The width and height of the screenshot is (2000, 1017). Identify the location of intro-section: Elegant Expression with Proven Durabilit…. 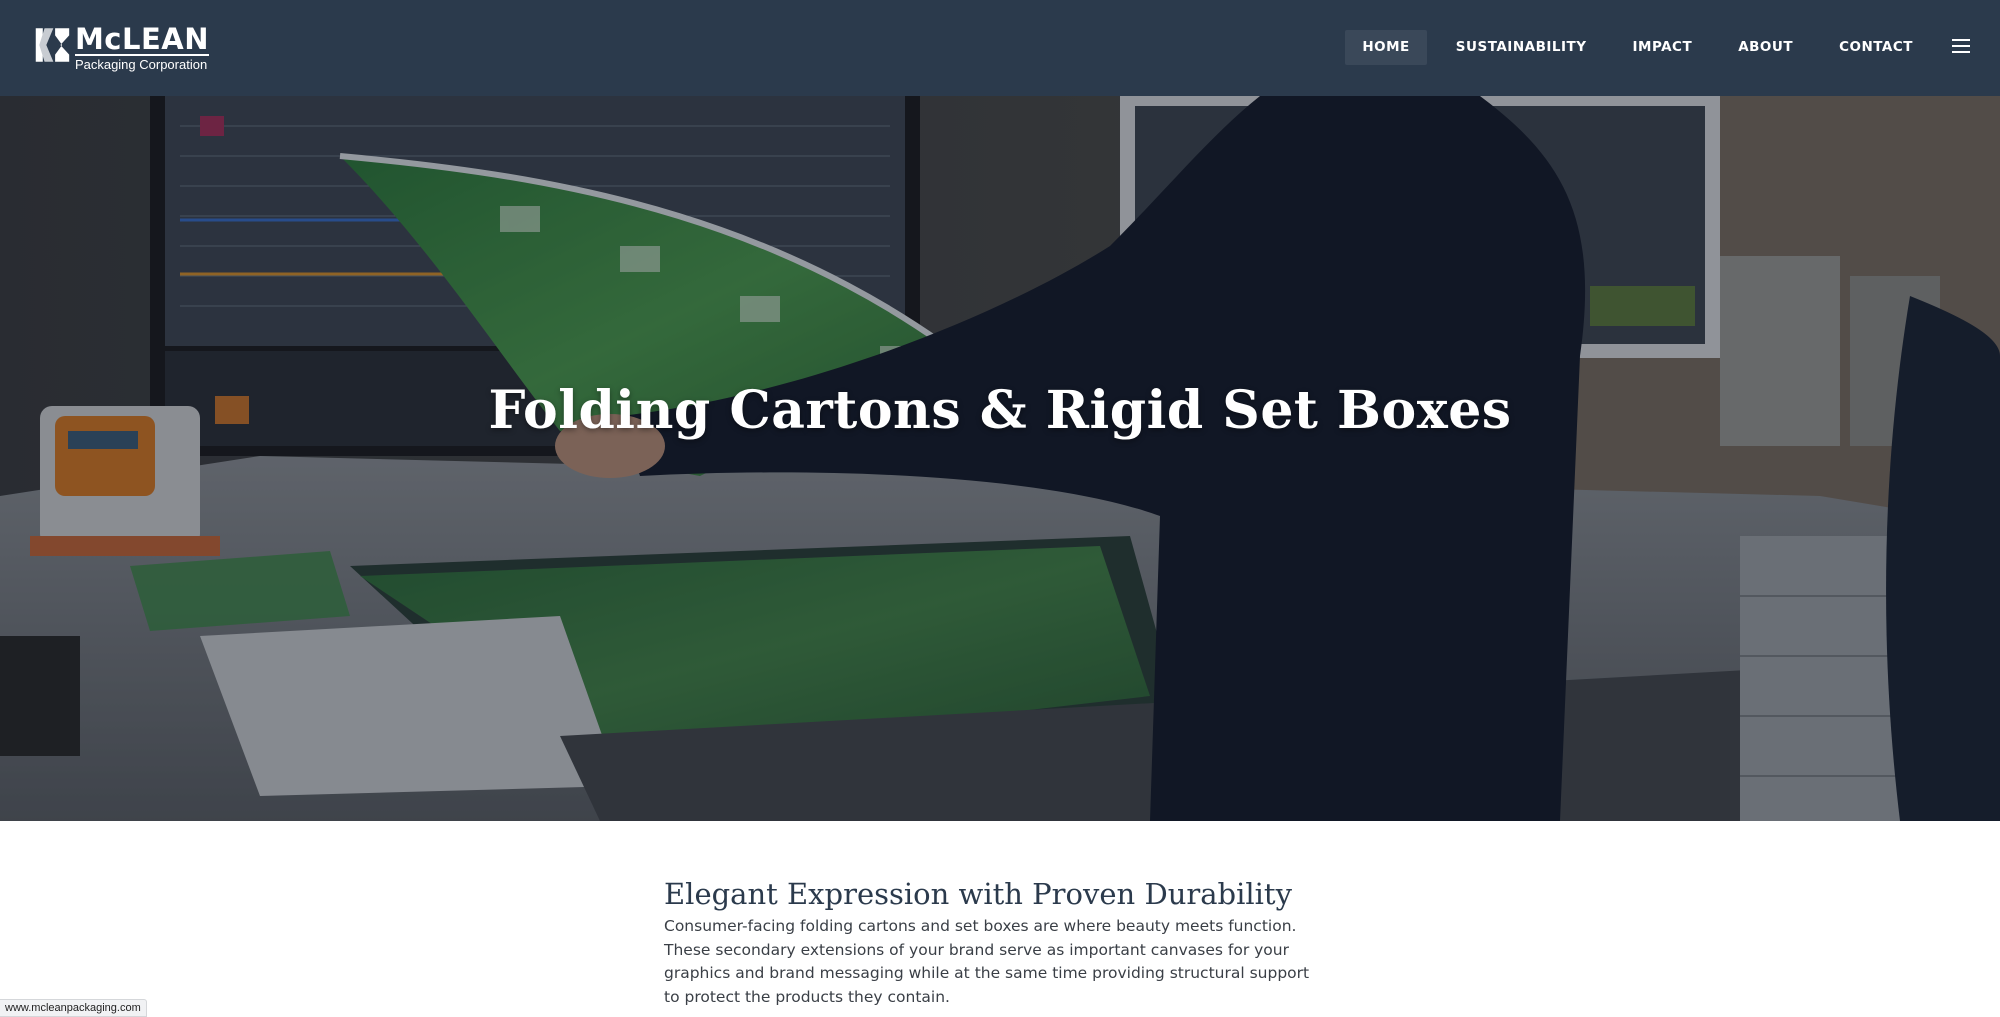
(994, 942).